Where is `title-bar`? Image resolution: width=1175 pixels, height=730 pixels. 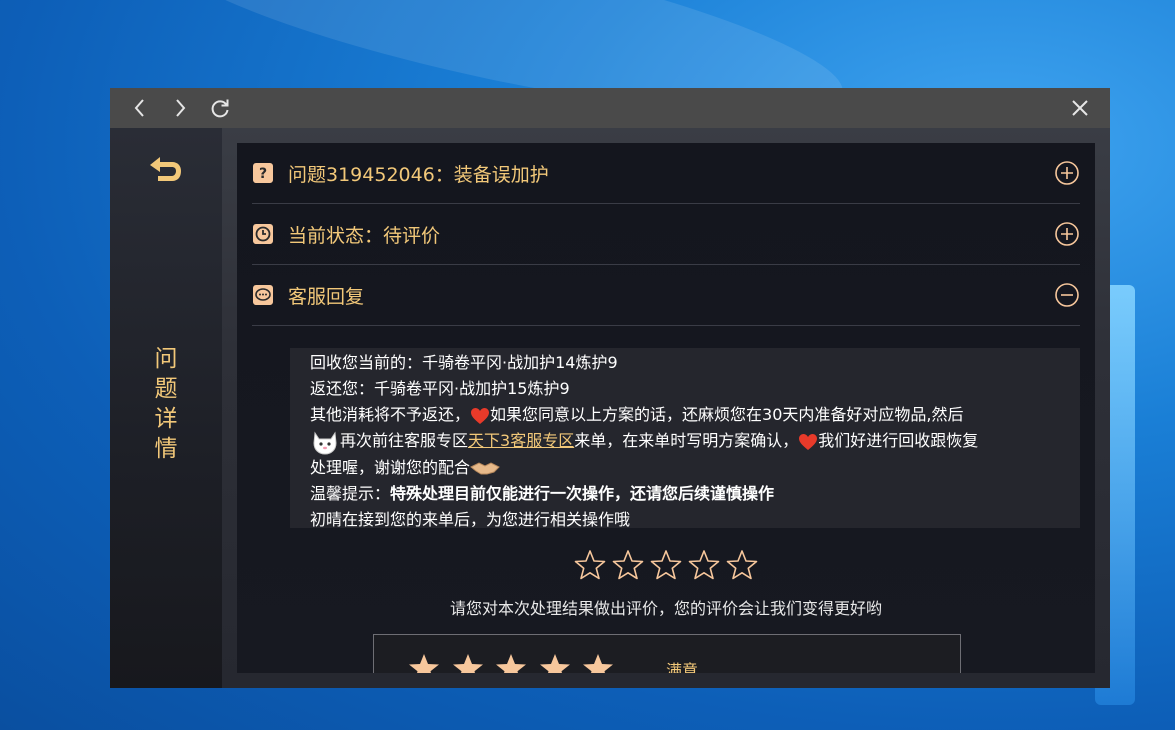
title-bar is located at coordinates (610, 108).